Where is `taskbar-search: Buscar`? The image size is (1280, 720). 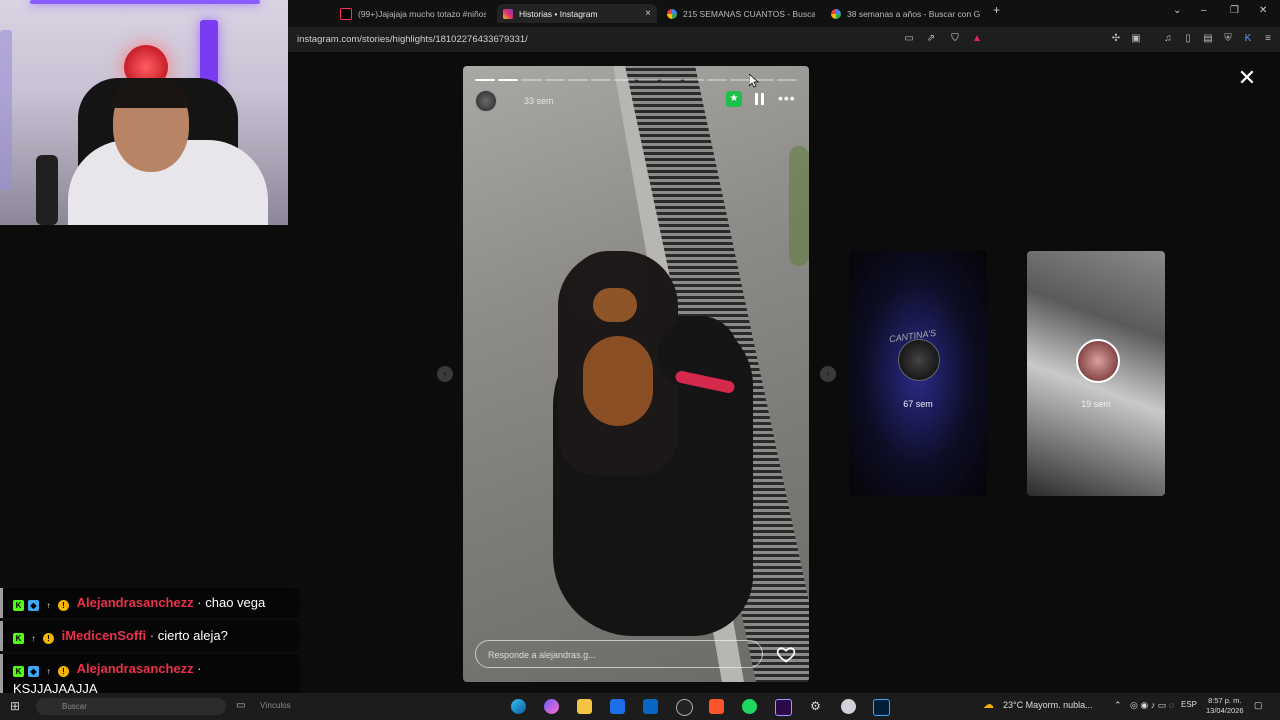 taskbar-search: Buscar is located at coordinates (131, 706).